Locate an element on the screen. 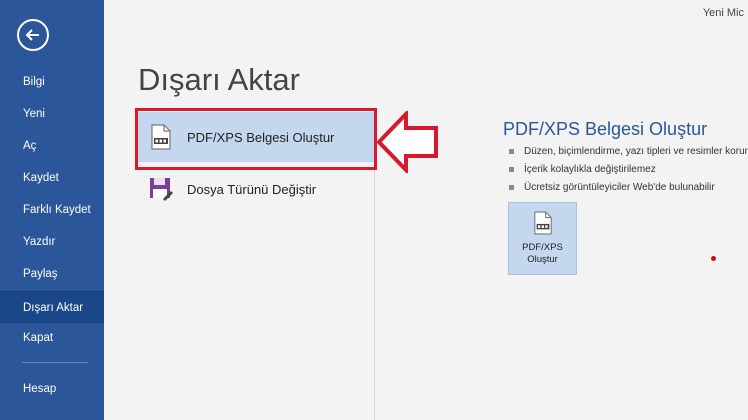 Image resolution: width=748 pixels, height=420 pixels. option-change-file-type-label: Dosya Türünü Değiştir is located at coordinates (252, 189).